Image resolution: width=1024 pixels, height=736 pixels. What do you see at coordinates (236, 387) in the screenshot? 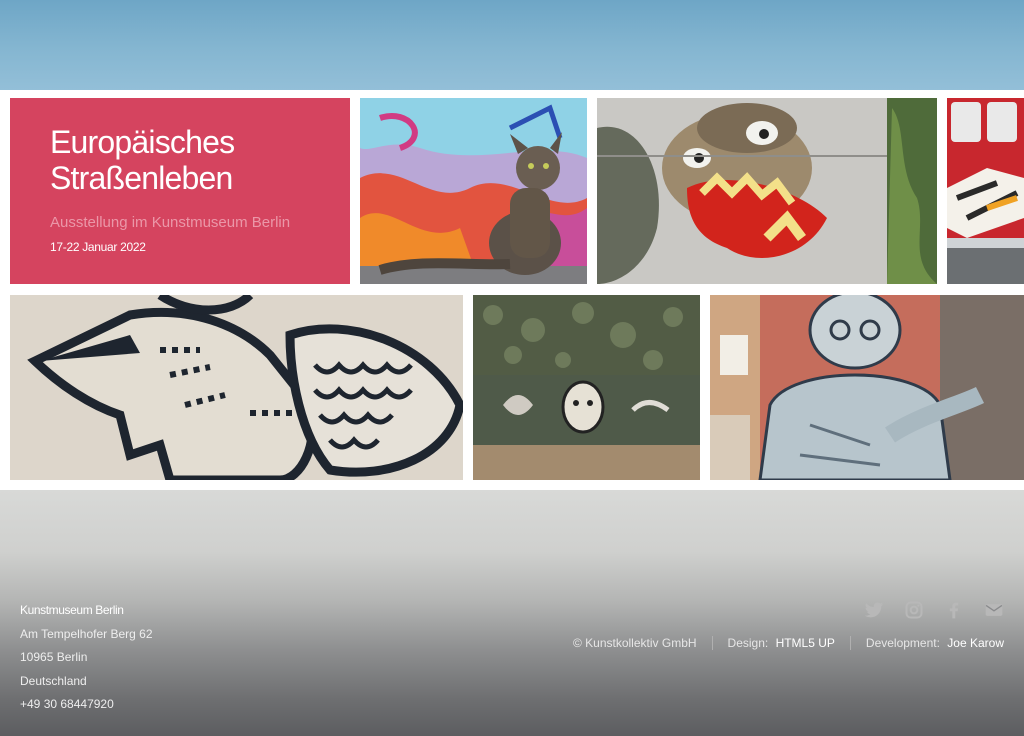
I see `gallery-image-bird-mural` at bounding box center [236, 387].